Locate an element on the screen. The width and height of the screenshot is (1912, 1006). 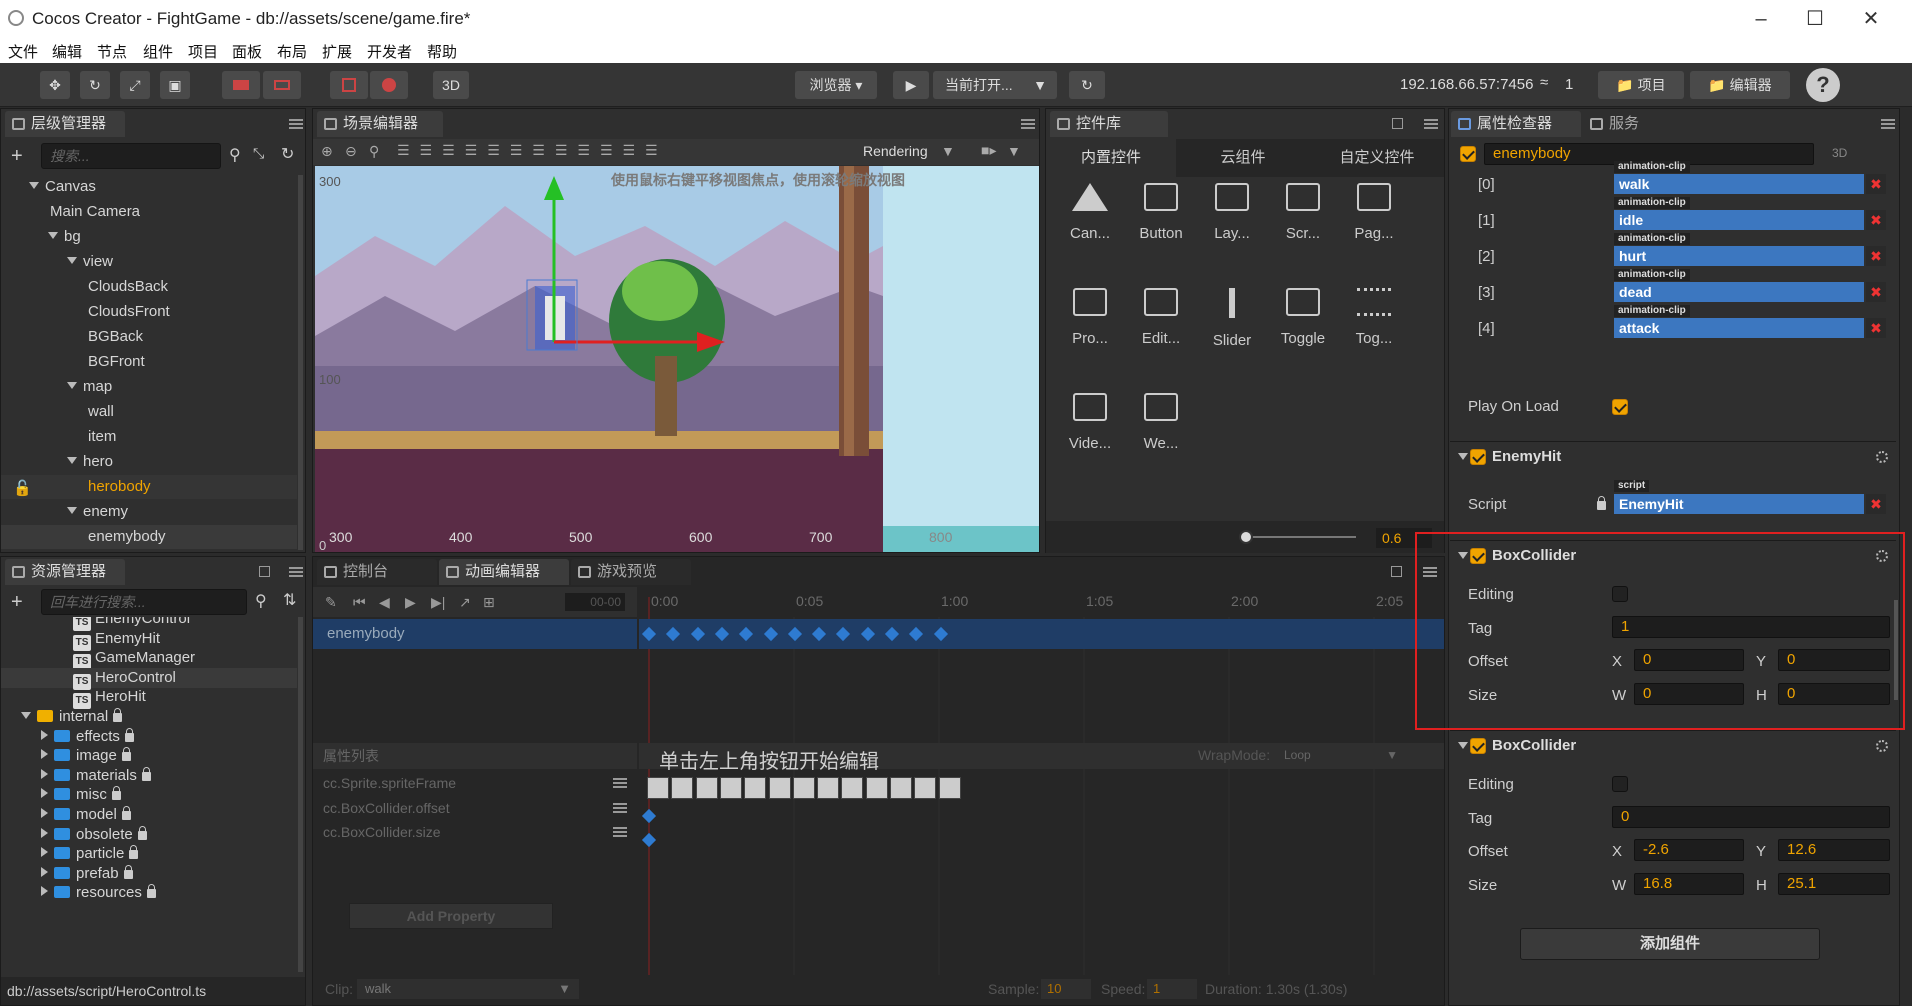
asset-folder-item: resources is located at coordinates (149, 893).